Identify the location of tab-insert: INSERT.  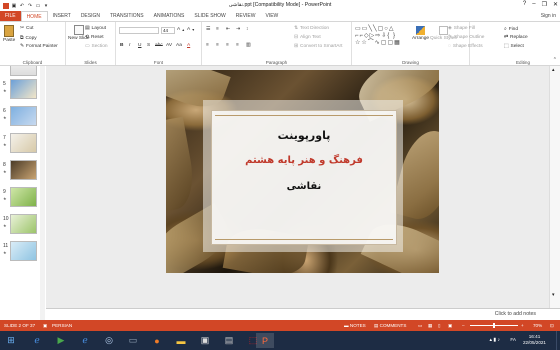
(62, 16).